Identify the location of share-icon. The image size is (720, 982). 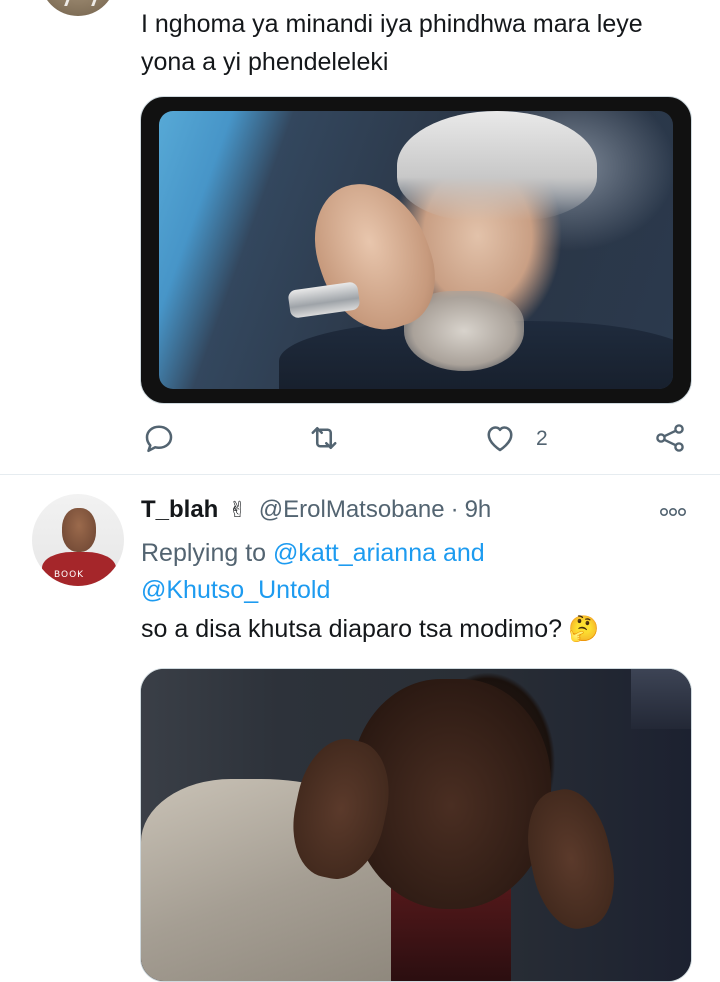
(670, 438).